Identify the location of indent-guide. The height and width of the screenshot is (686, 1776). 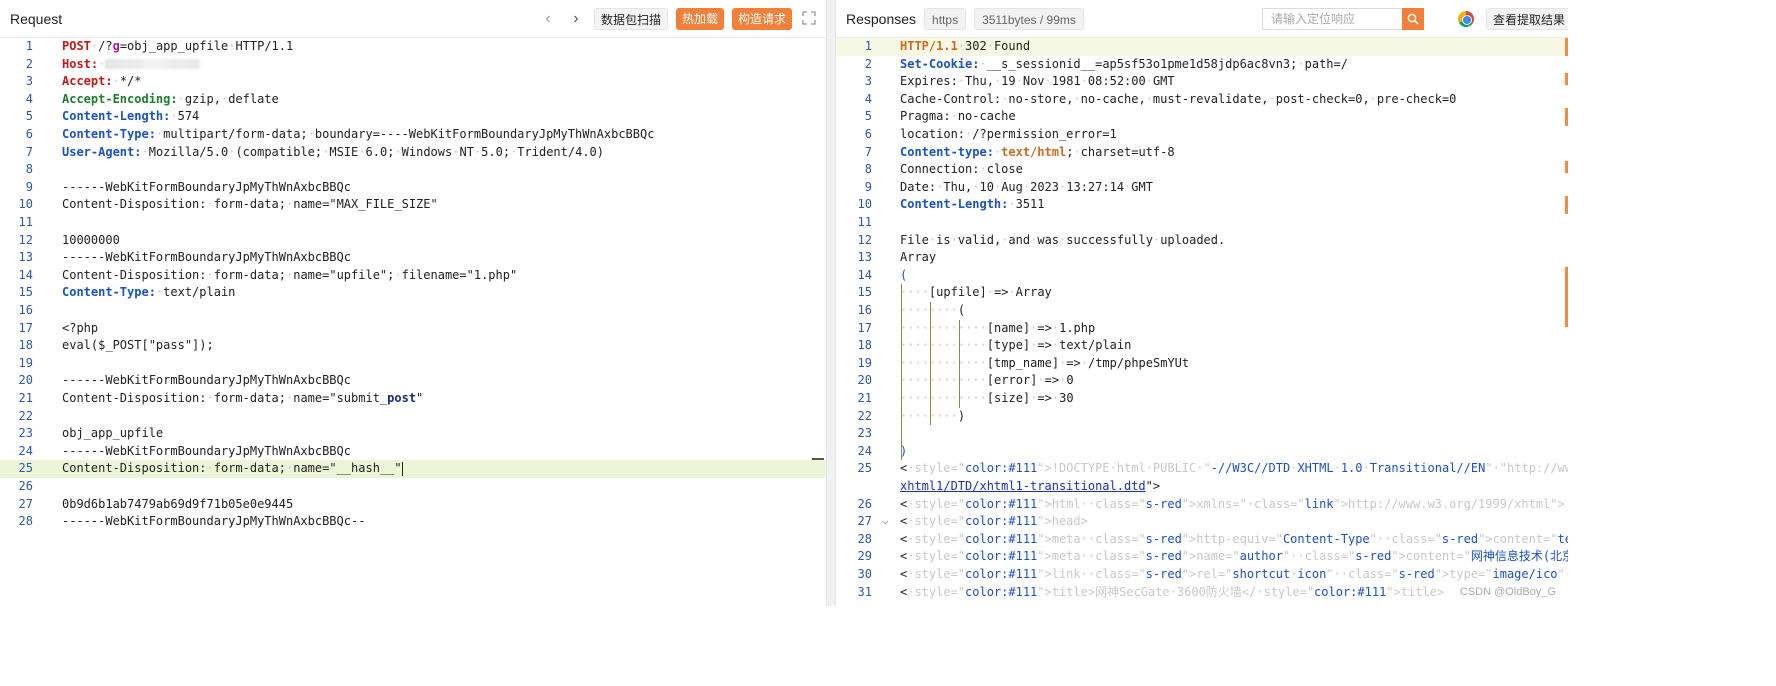
(901, 372).